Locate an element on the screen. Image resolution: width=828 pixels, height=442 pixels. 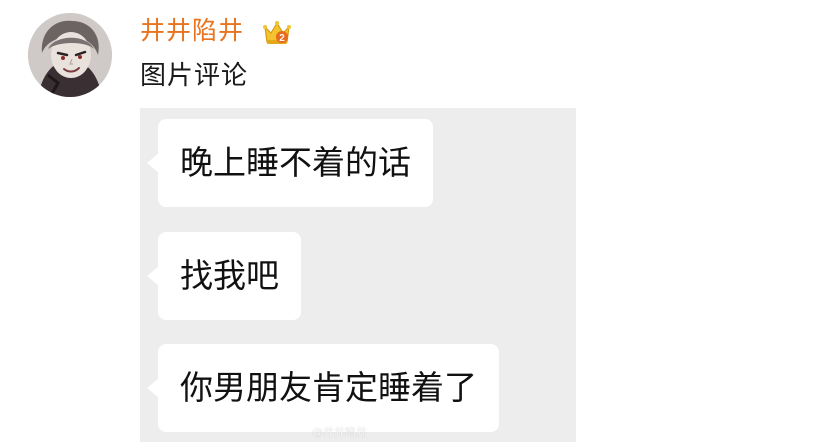
chat-bubble: 你男朋友肯定睡着了 is located at coordinates (323, 388).